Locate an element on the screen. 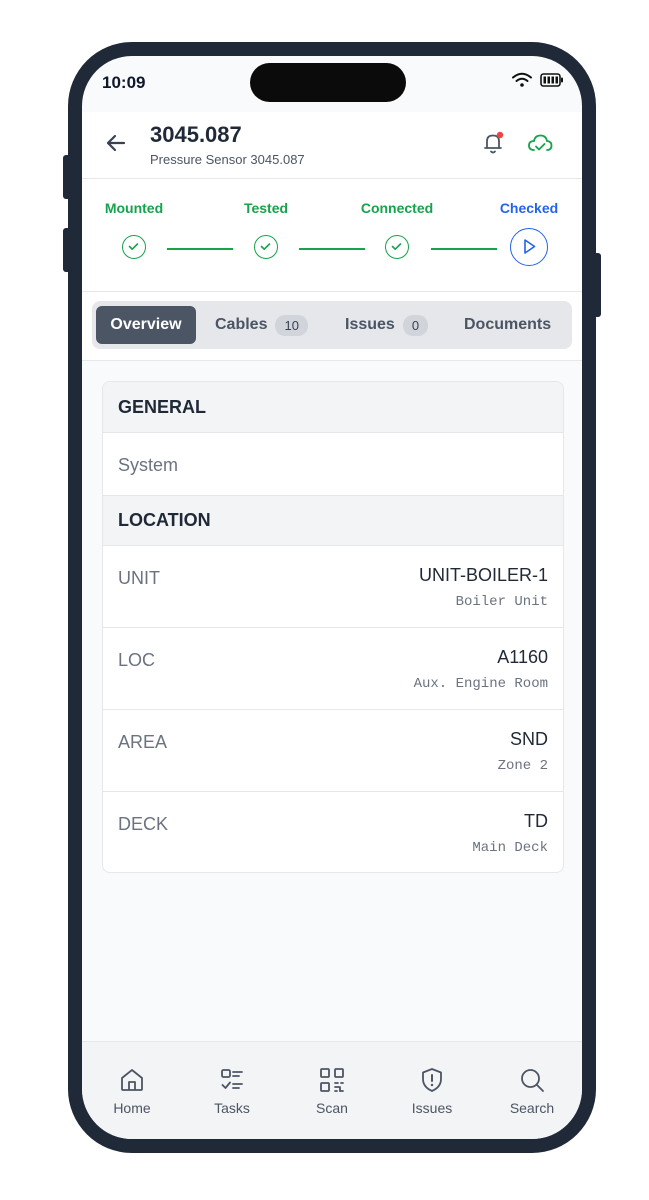 The image size is (649, 1200). step-label-connected: Connected is located at coordinates (397, 208).